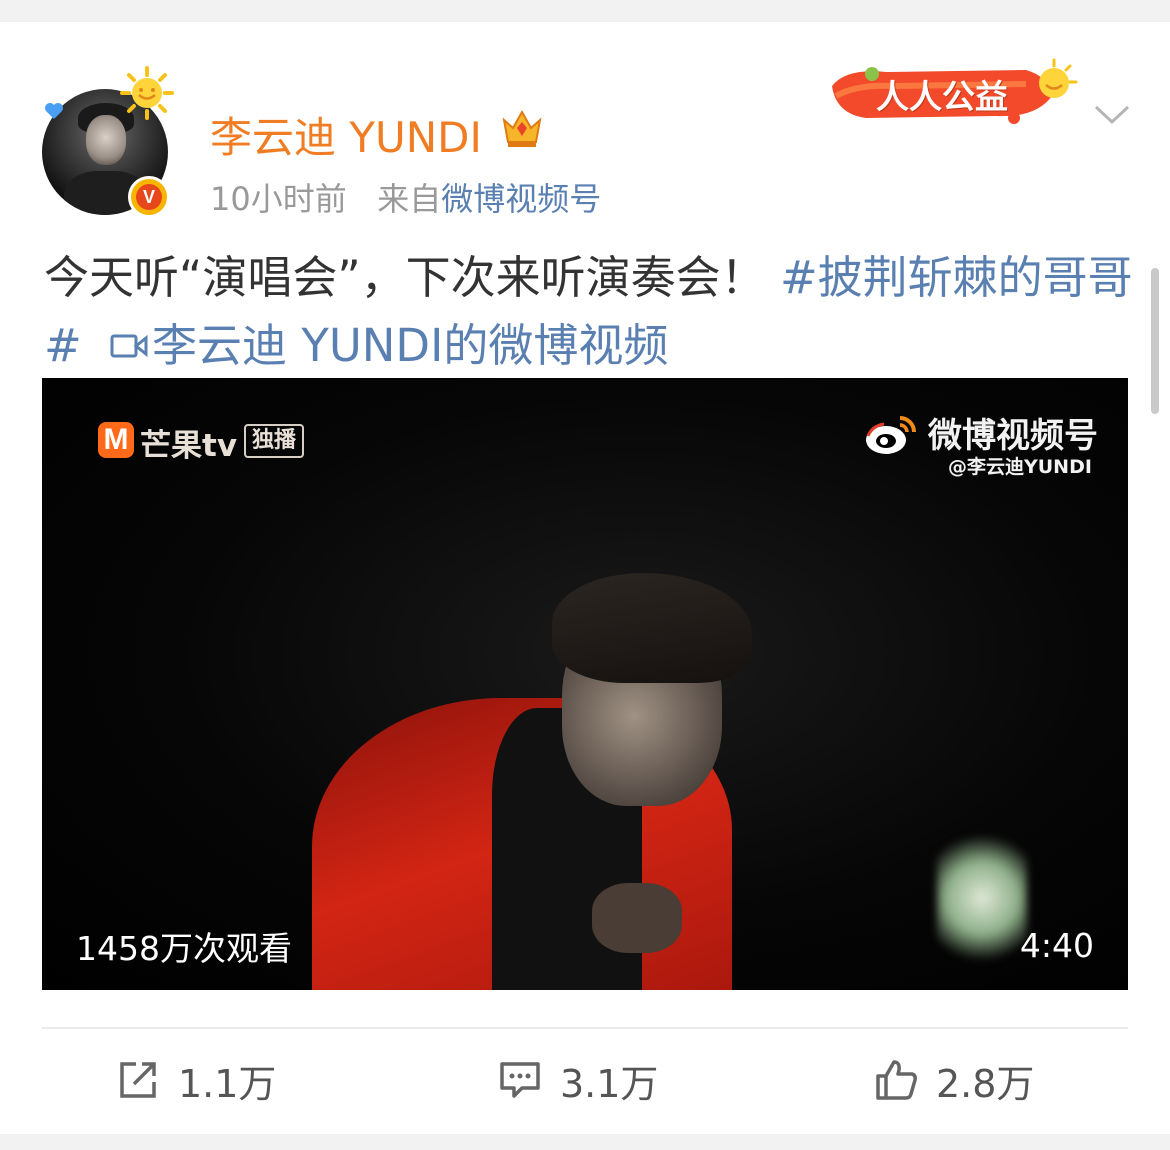 Image resolution: width=1170 pixels, height=1150 pixels. What do you see at coordinates (149, 197) in the screenshot?
I see `verified-badge-icon: V` at bounding box center [149, 197].